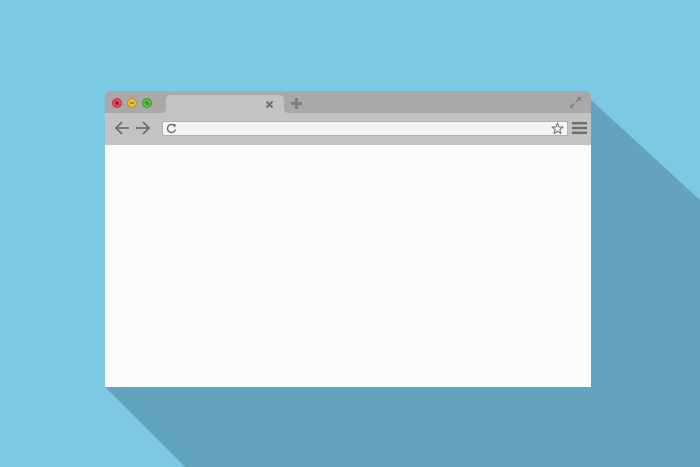 The image size is (700, 467). I want to click on address-bar, so click(365, 128).